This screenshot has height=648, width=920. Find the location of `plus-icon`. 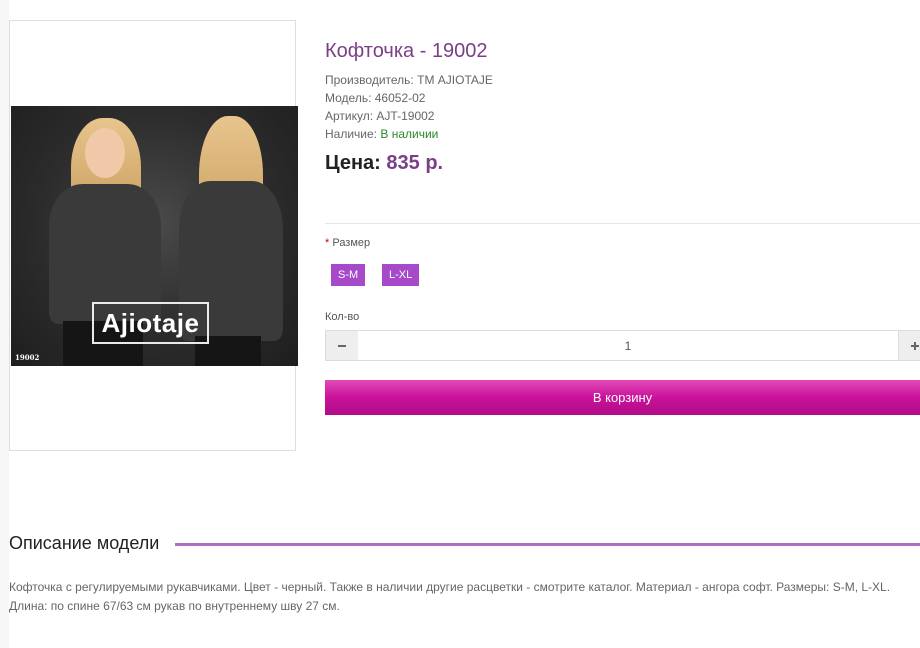

plus-icon is located at coordinates (909, 345).